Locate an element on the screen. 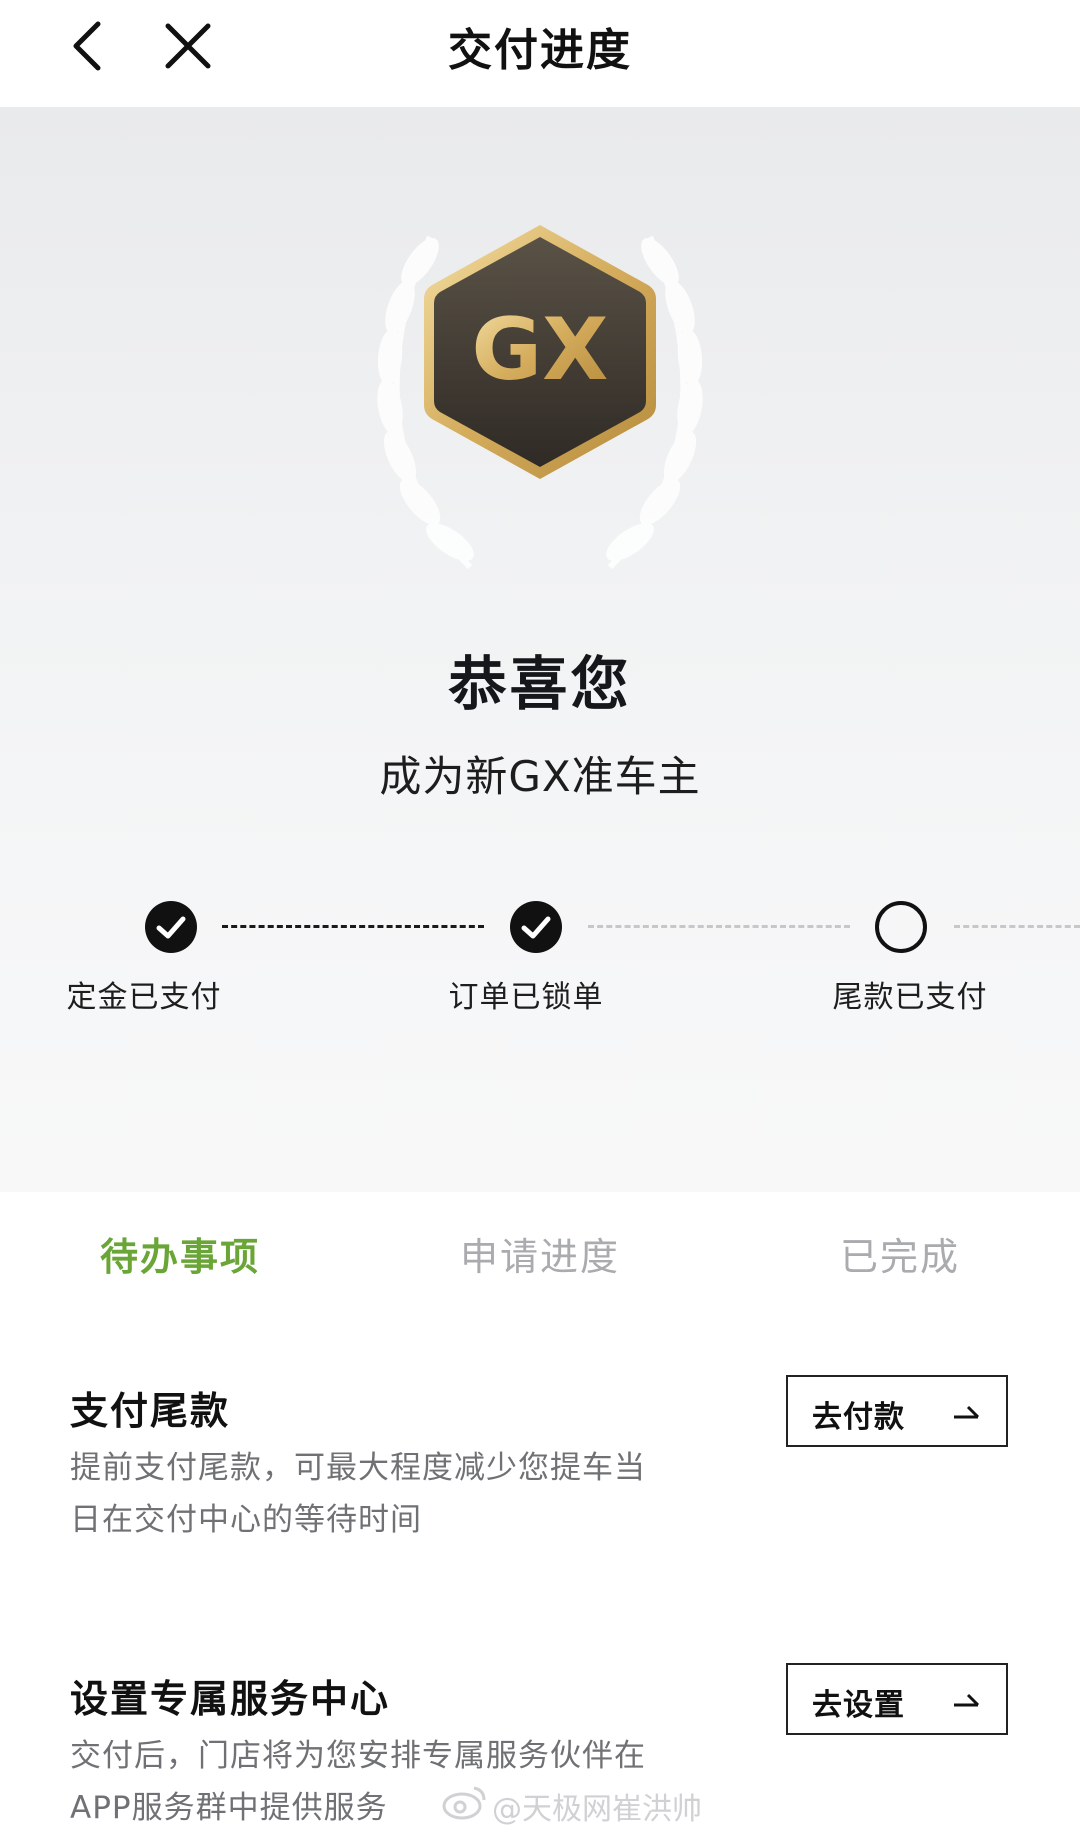  step-label-final-payment: 尾款已支付 is located at coordinates (910, 997).